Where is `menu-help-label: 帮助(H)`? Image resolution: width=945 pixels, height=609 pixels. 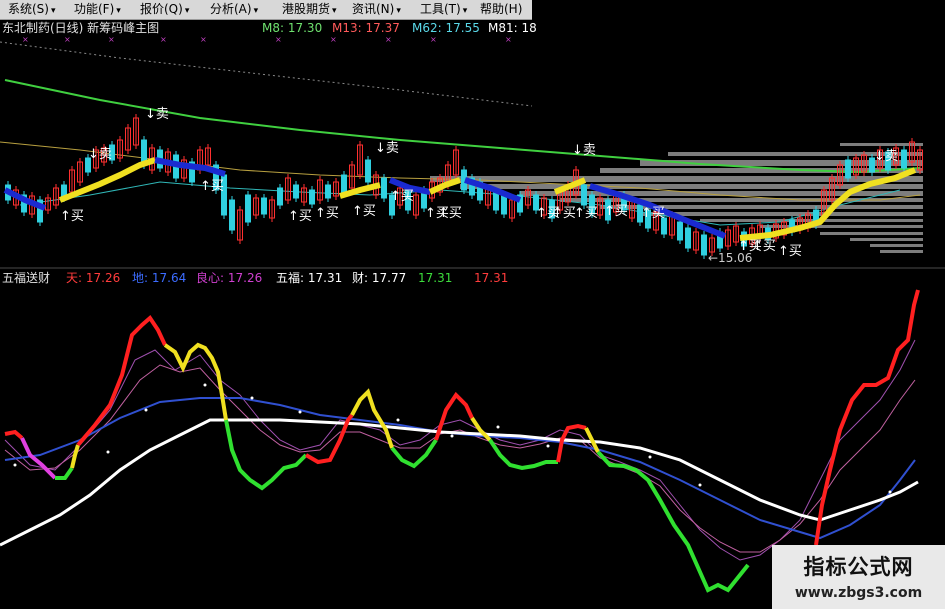
menu-help-label: 帮助(H) is located at coordinates (501, 9).